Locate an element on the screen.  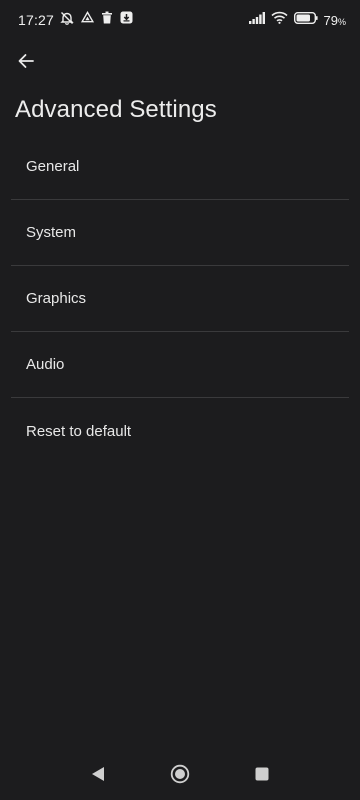
arrow-left-icon is located at coordinates (26, 63).